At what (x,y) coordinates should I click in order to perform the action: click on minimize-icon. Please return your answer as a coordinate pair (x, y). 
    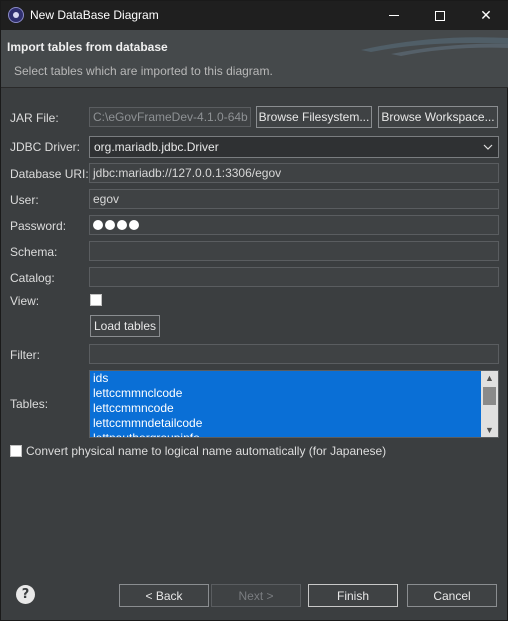
    Looking at the image, I should click on (394, 15).